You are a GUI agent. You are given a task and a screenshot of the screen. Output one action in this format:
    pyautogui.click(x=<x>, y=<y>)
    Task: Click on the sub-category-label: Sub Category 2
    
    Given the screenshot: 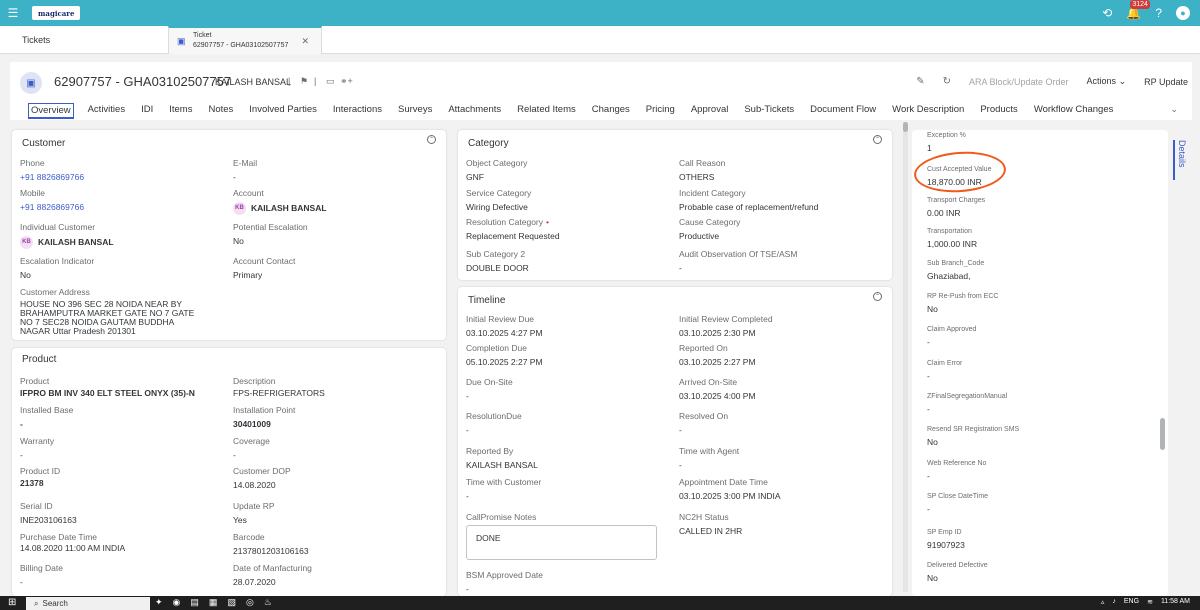 What is the action you would take?
    pyautogui.click(x=496, y=254)
    